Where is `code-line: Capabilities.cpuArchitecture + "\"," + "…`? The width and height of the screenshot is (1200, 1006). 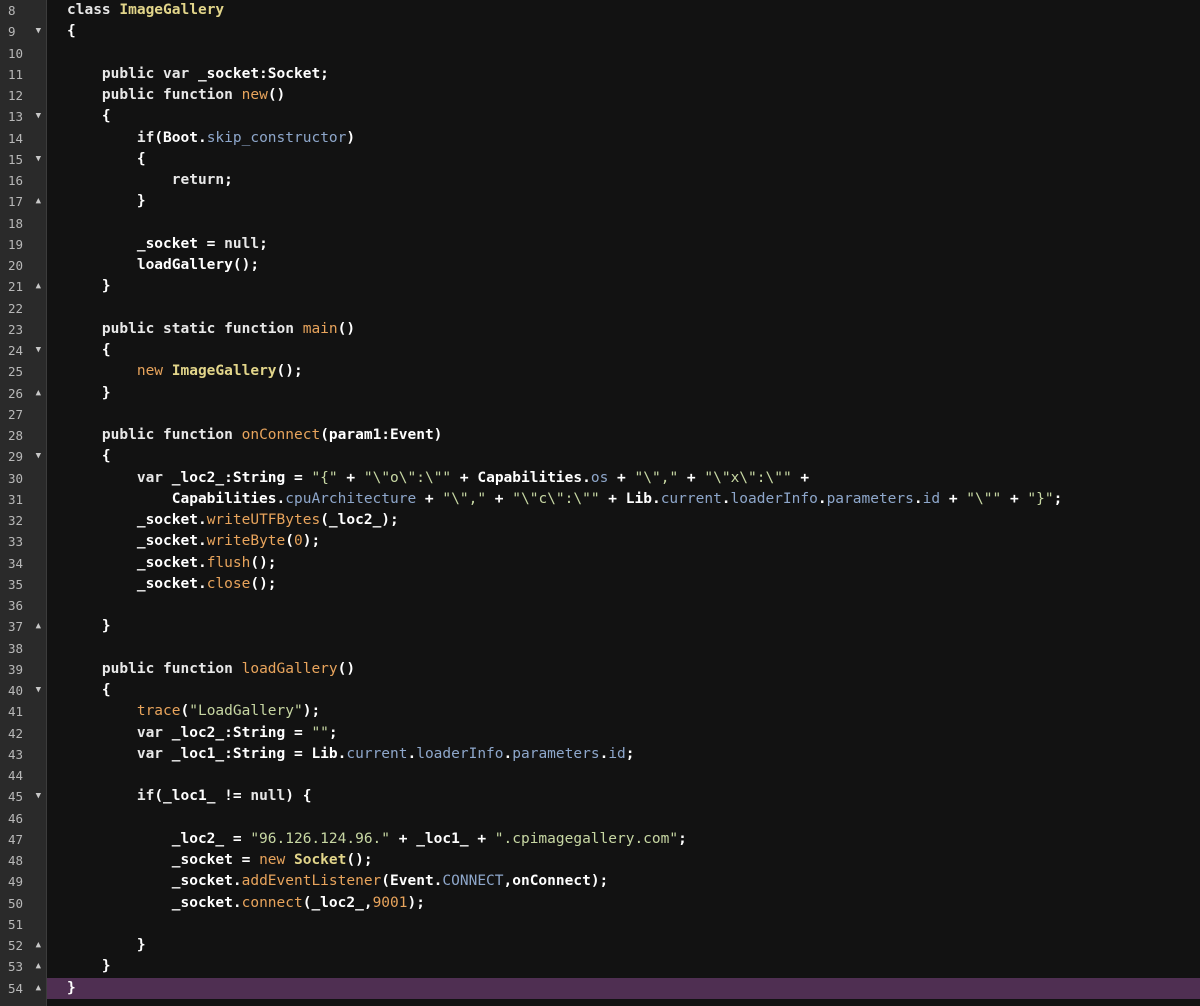
code-line: Capabilities.cpuArchitecture + "\"," + "… is located at coordinates (623, 499).